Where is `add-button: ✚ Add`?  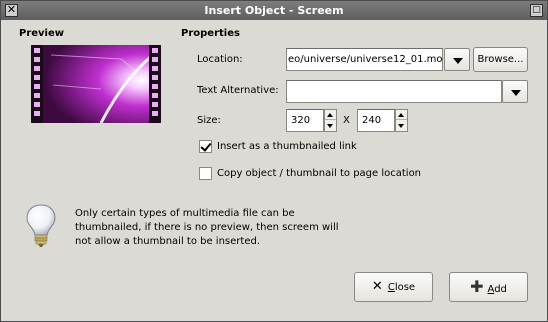
add-button: ✚ Add is located at coordinates (488, 287).